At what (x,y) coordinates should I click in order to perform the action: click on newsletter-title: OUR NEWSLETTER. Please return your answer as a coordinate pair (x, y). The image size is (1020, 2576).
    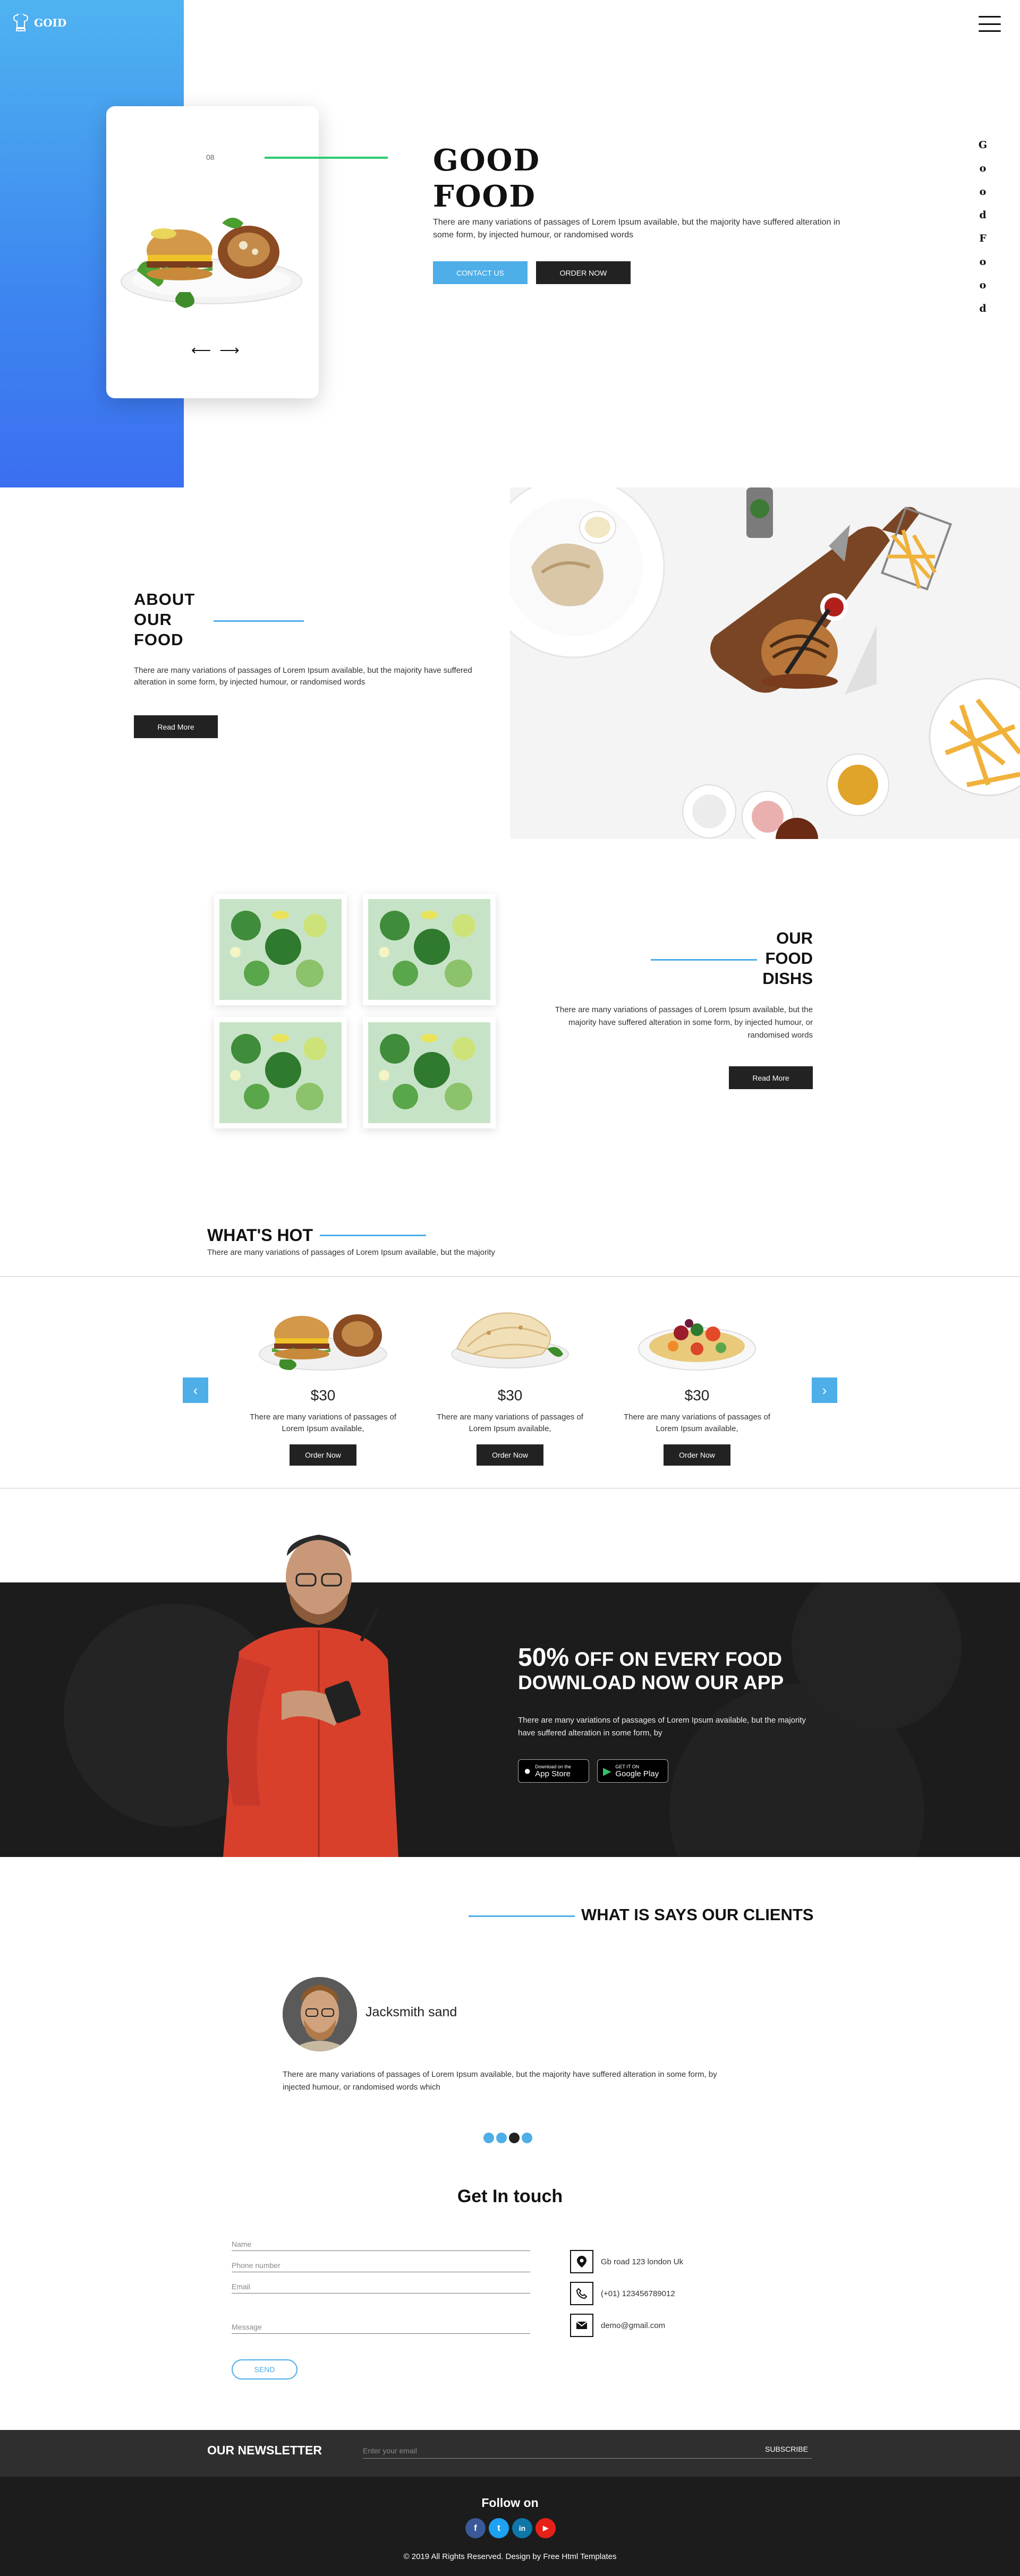
    Looking at the image, I should click on (264, 2450).